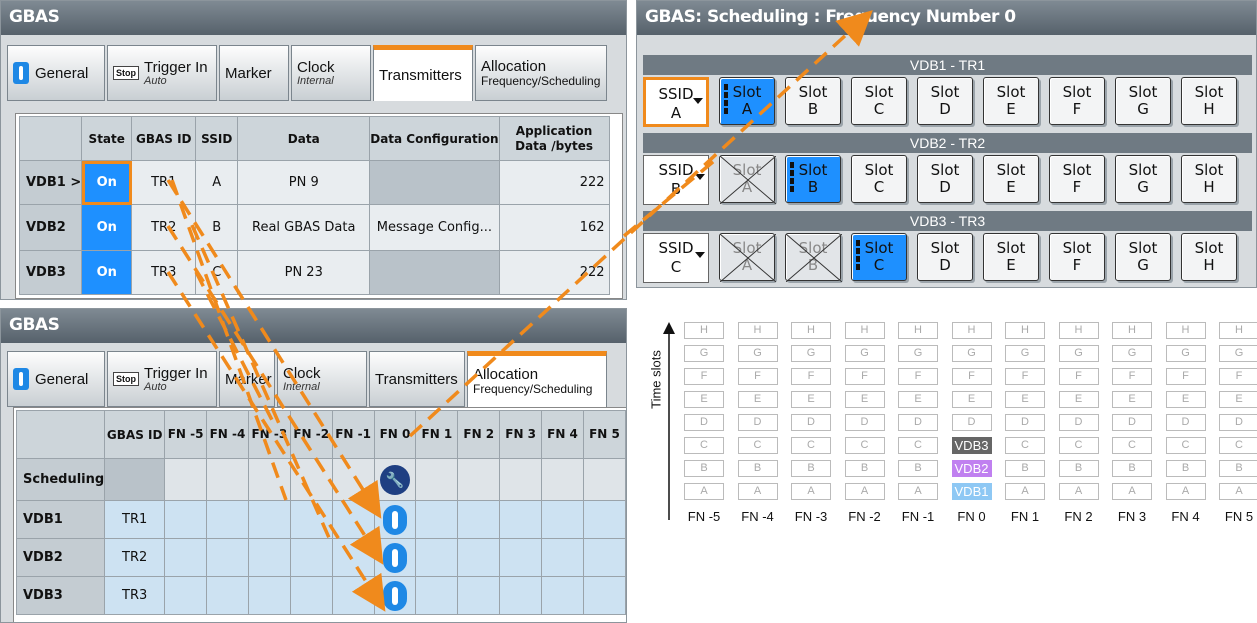  Describe the element at coordinates (304, 272) in the screenshot. I see `data-cell: PN 23` at that location.